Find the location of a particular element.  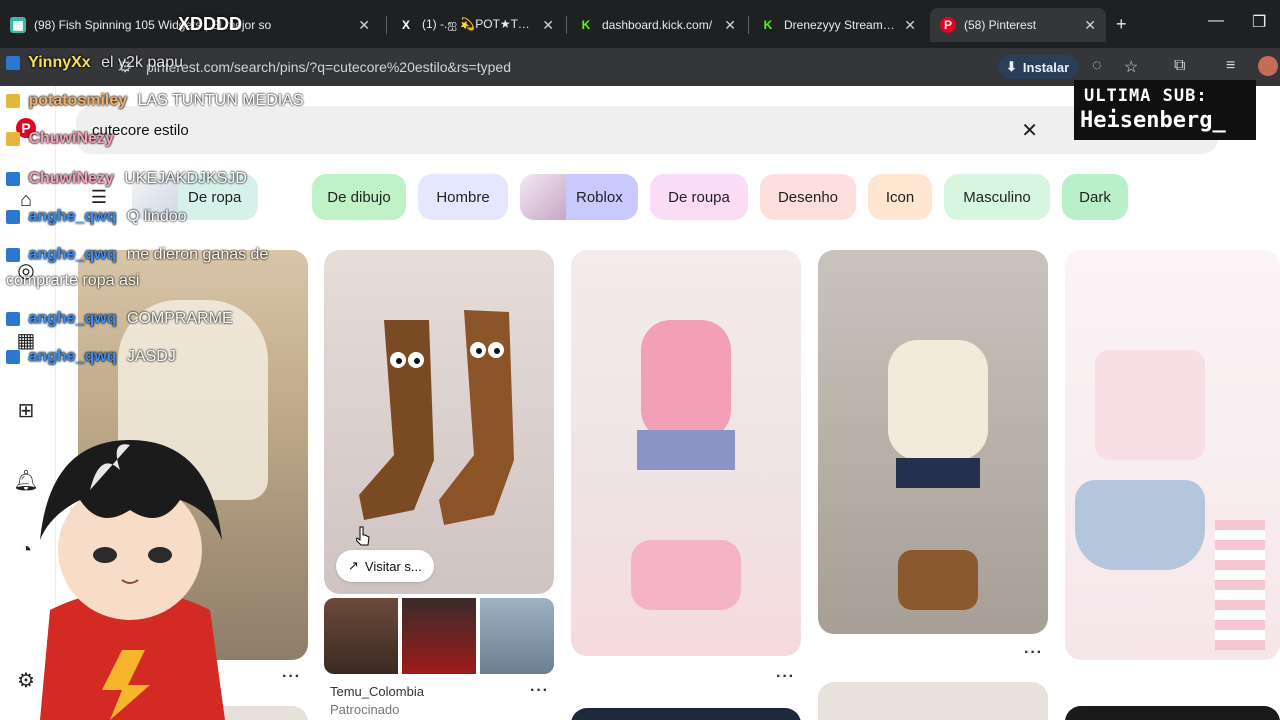

left-navigation: P ⌂ ◎ ▦ ⊞ 🔔︎ ◔ ⚙ is located at coordinates (28, 403).